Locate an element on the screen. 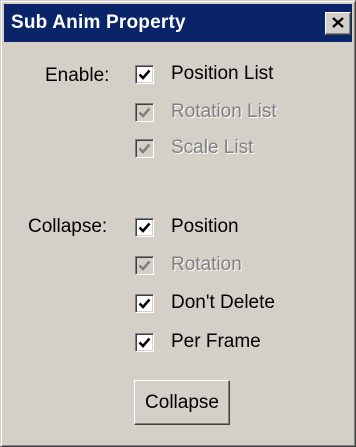 This screenshot has height=447, width=356. close-button is located at coordinates (338, 23).